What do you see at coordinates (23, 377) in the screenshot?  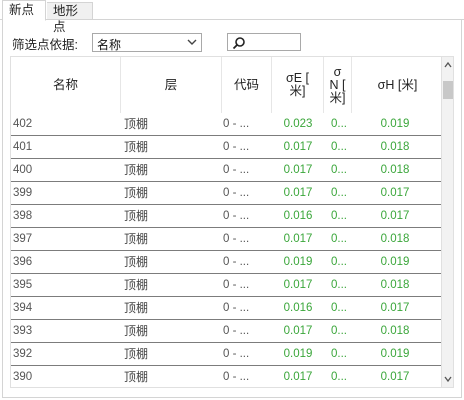 I see `cell-name: 390` at bounding box center [23, 377].